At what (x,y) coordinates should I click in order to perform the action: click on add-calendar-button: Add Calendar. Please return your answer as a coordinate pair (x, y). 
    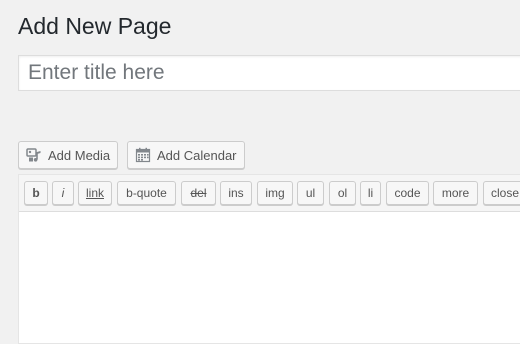
    Looking at the image, I should click on (186, 155).